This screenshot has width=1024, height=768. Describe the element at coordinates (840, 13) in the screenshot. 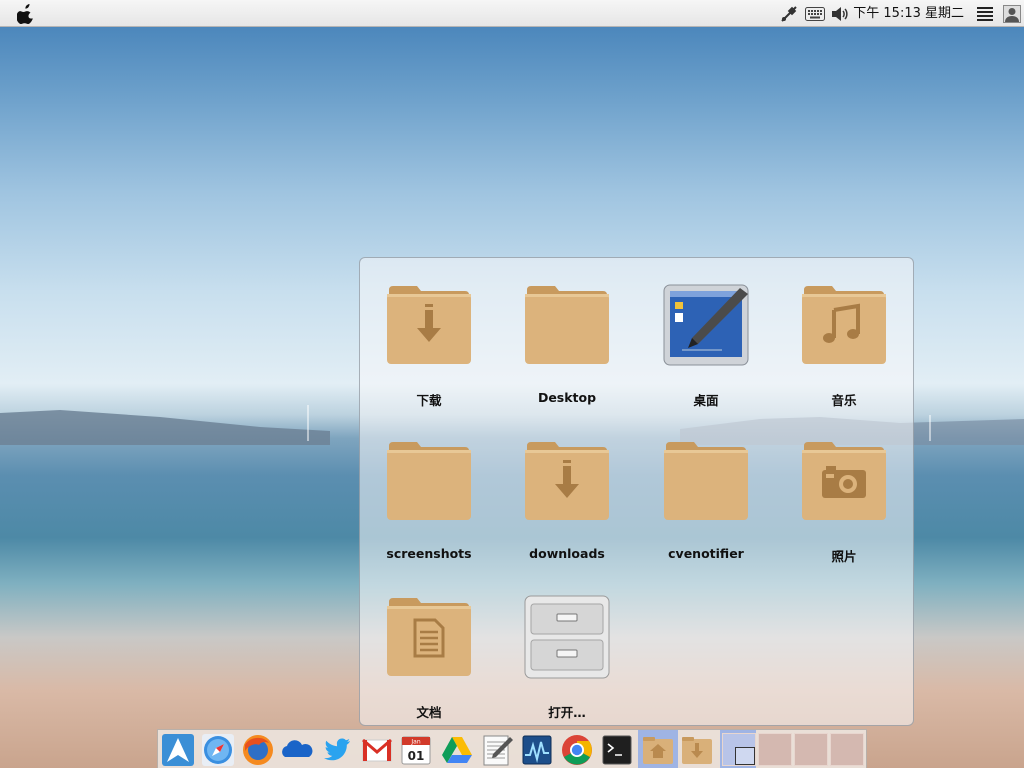

I see `volume-icon` at that location.